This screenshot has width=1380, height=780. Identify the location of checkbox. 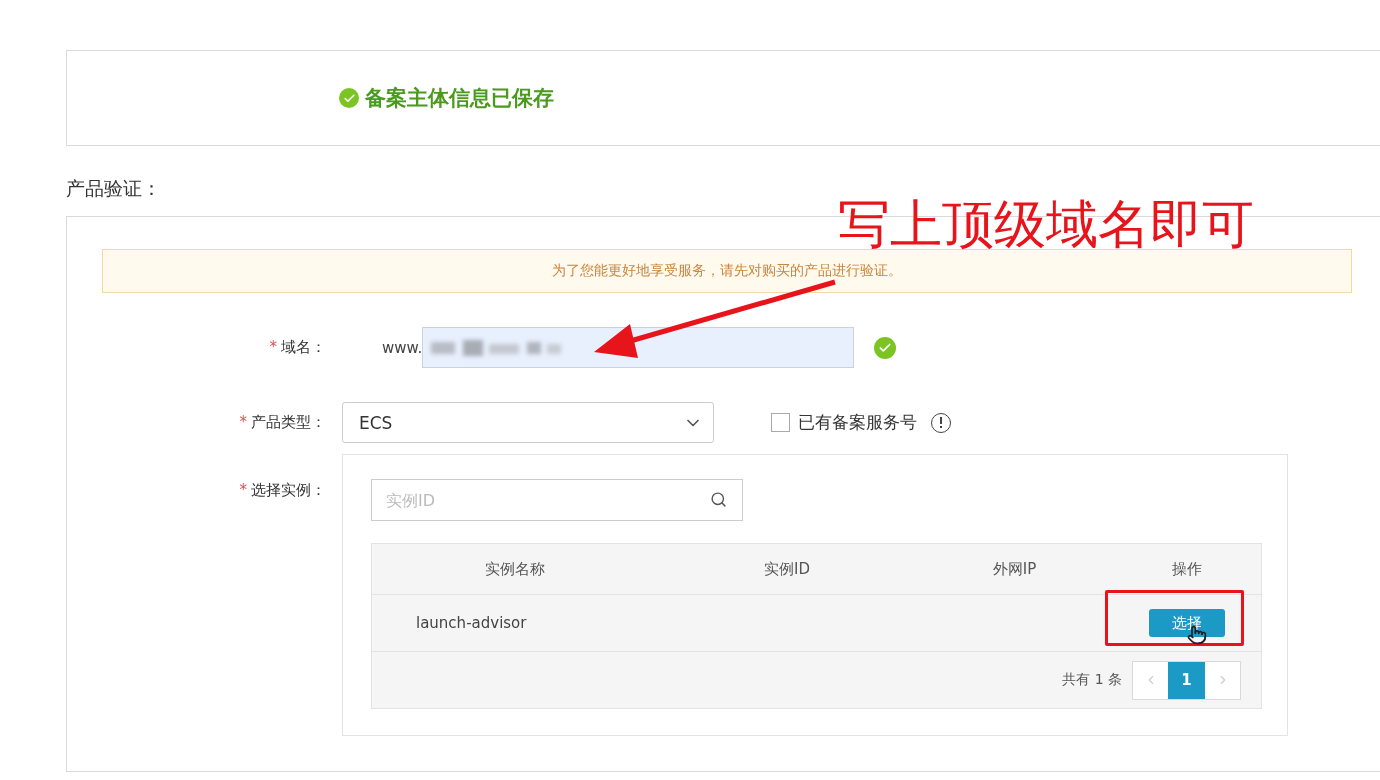
(780, 422).